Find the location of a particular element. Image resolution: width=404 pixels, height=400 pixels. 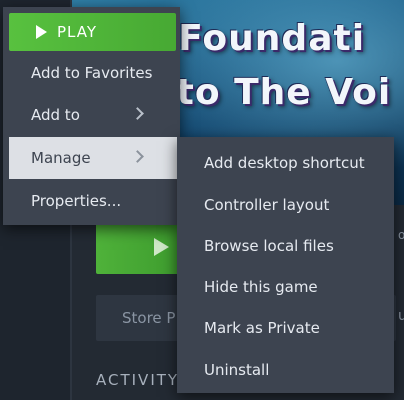

submenu-item-add-desktop-shortcut: Add desktop shortcut is located at coordinates (285, 161).